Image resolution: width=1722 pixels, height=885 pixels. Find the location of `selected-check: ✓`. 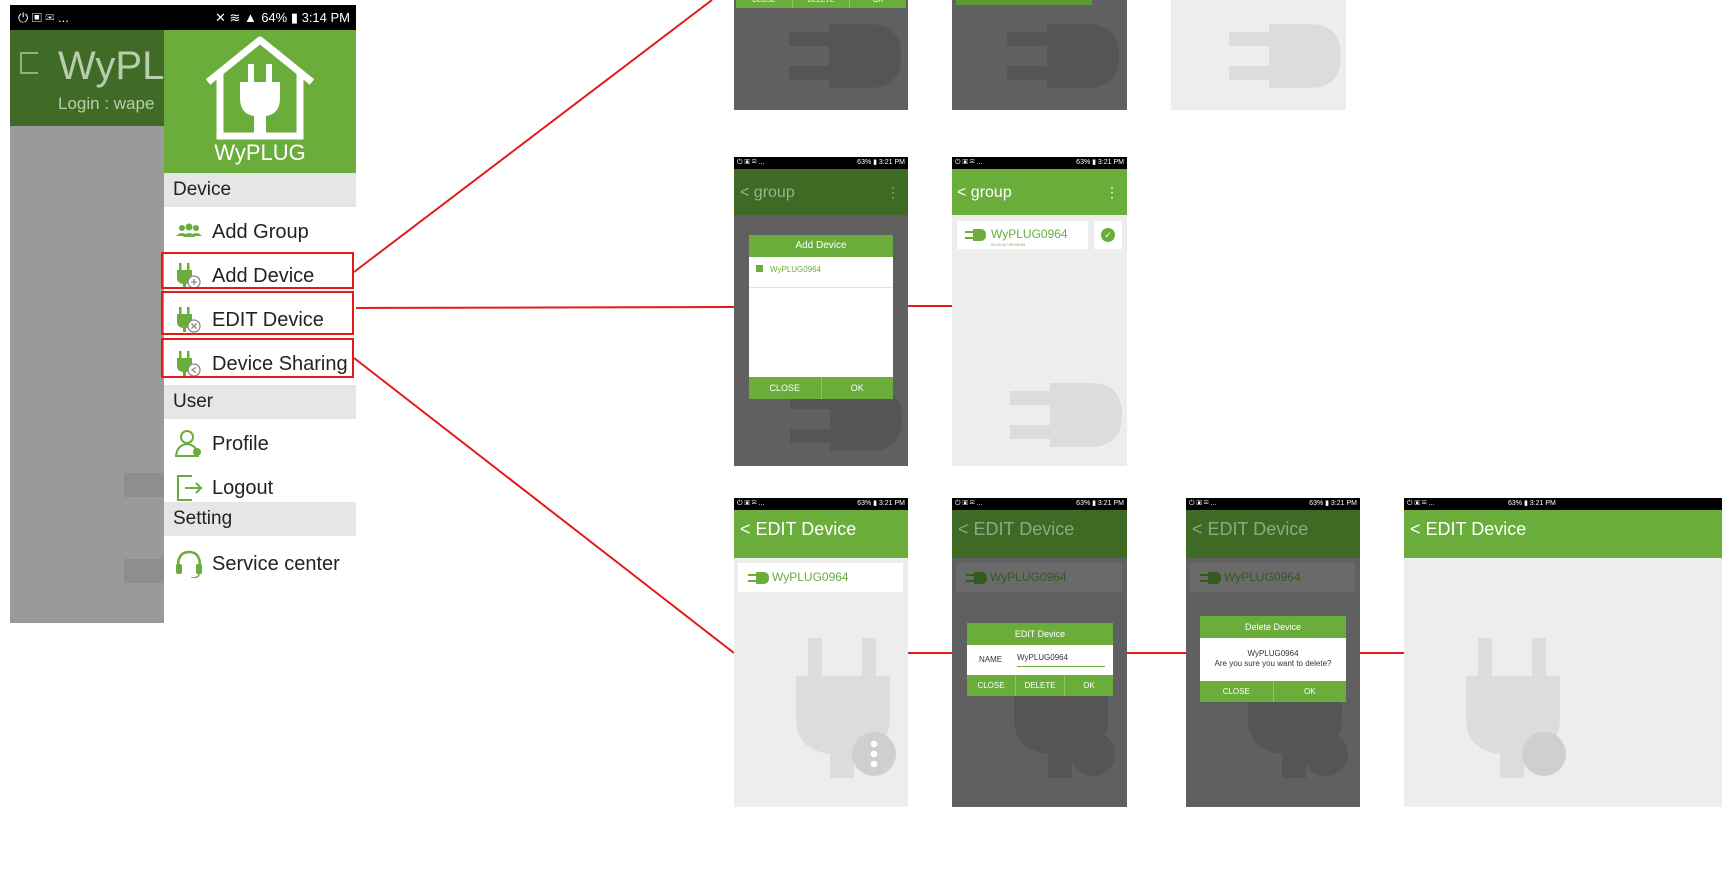

selected-check: ✓ is located at coordinates (1108, 235).